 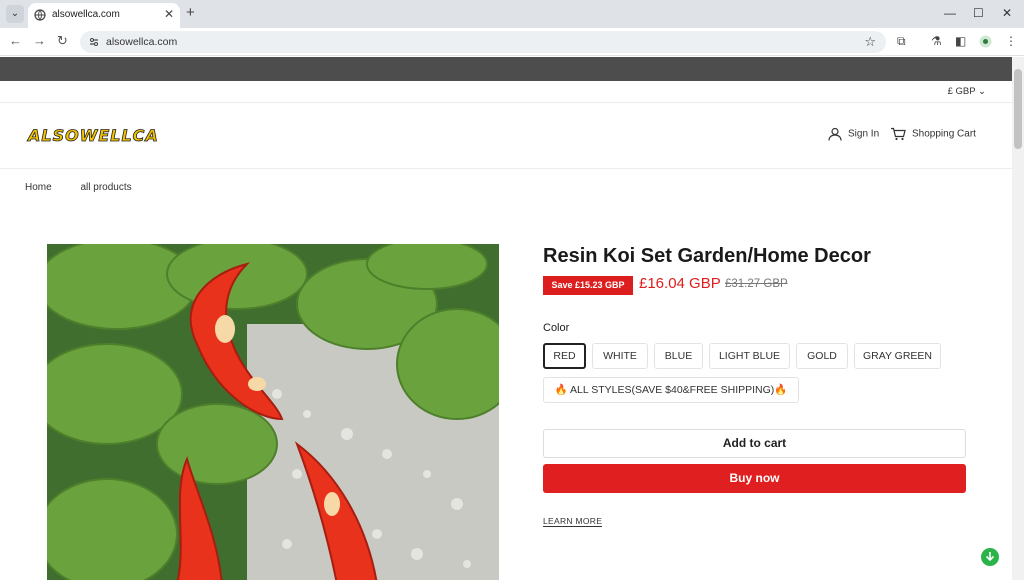 What do you see at coordinates (901, 41) in the screenshot?
I see `extensions-icon: ⧉` at bounding box center [901, 41].